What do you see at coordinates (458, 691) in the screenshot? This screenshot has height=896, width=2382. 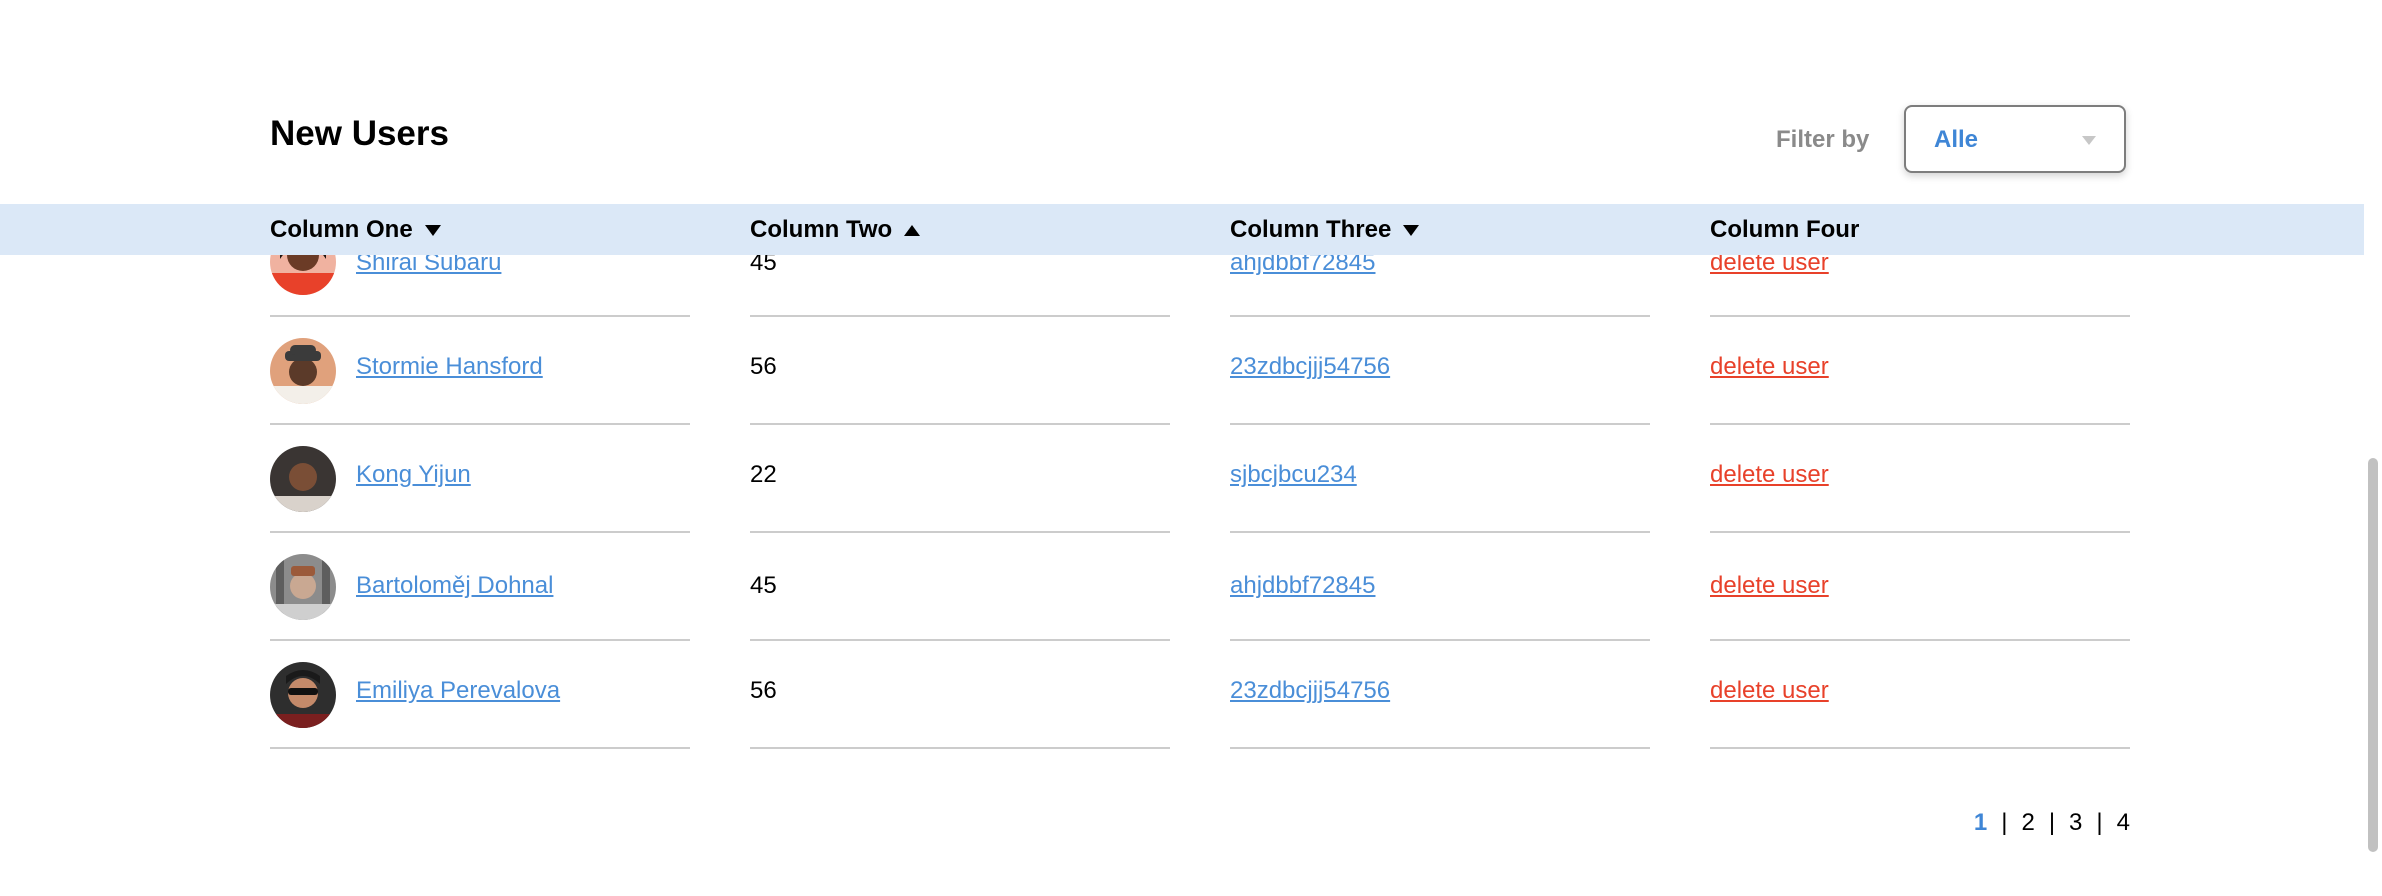 I see `user-name-link: Emiliya Perevalova` at bounding box center [458, 691].